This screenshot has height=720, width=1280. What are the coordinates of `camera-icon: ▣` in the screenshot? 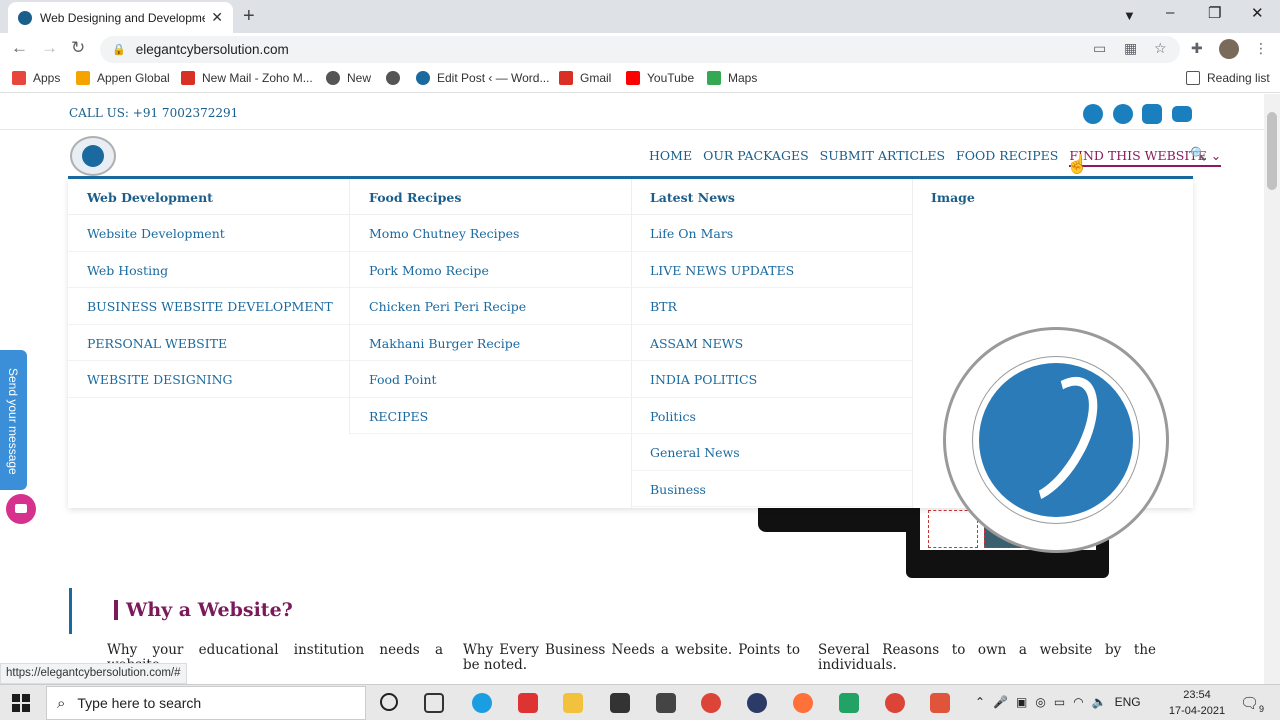 It's located at (1021, 702).